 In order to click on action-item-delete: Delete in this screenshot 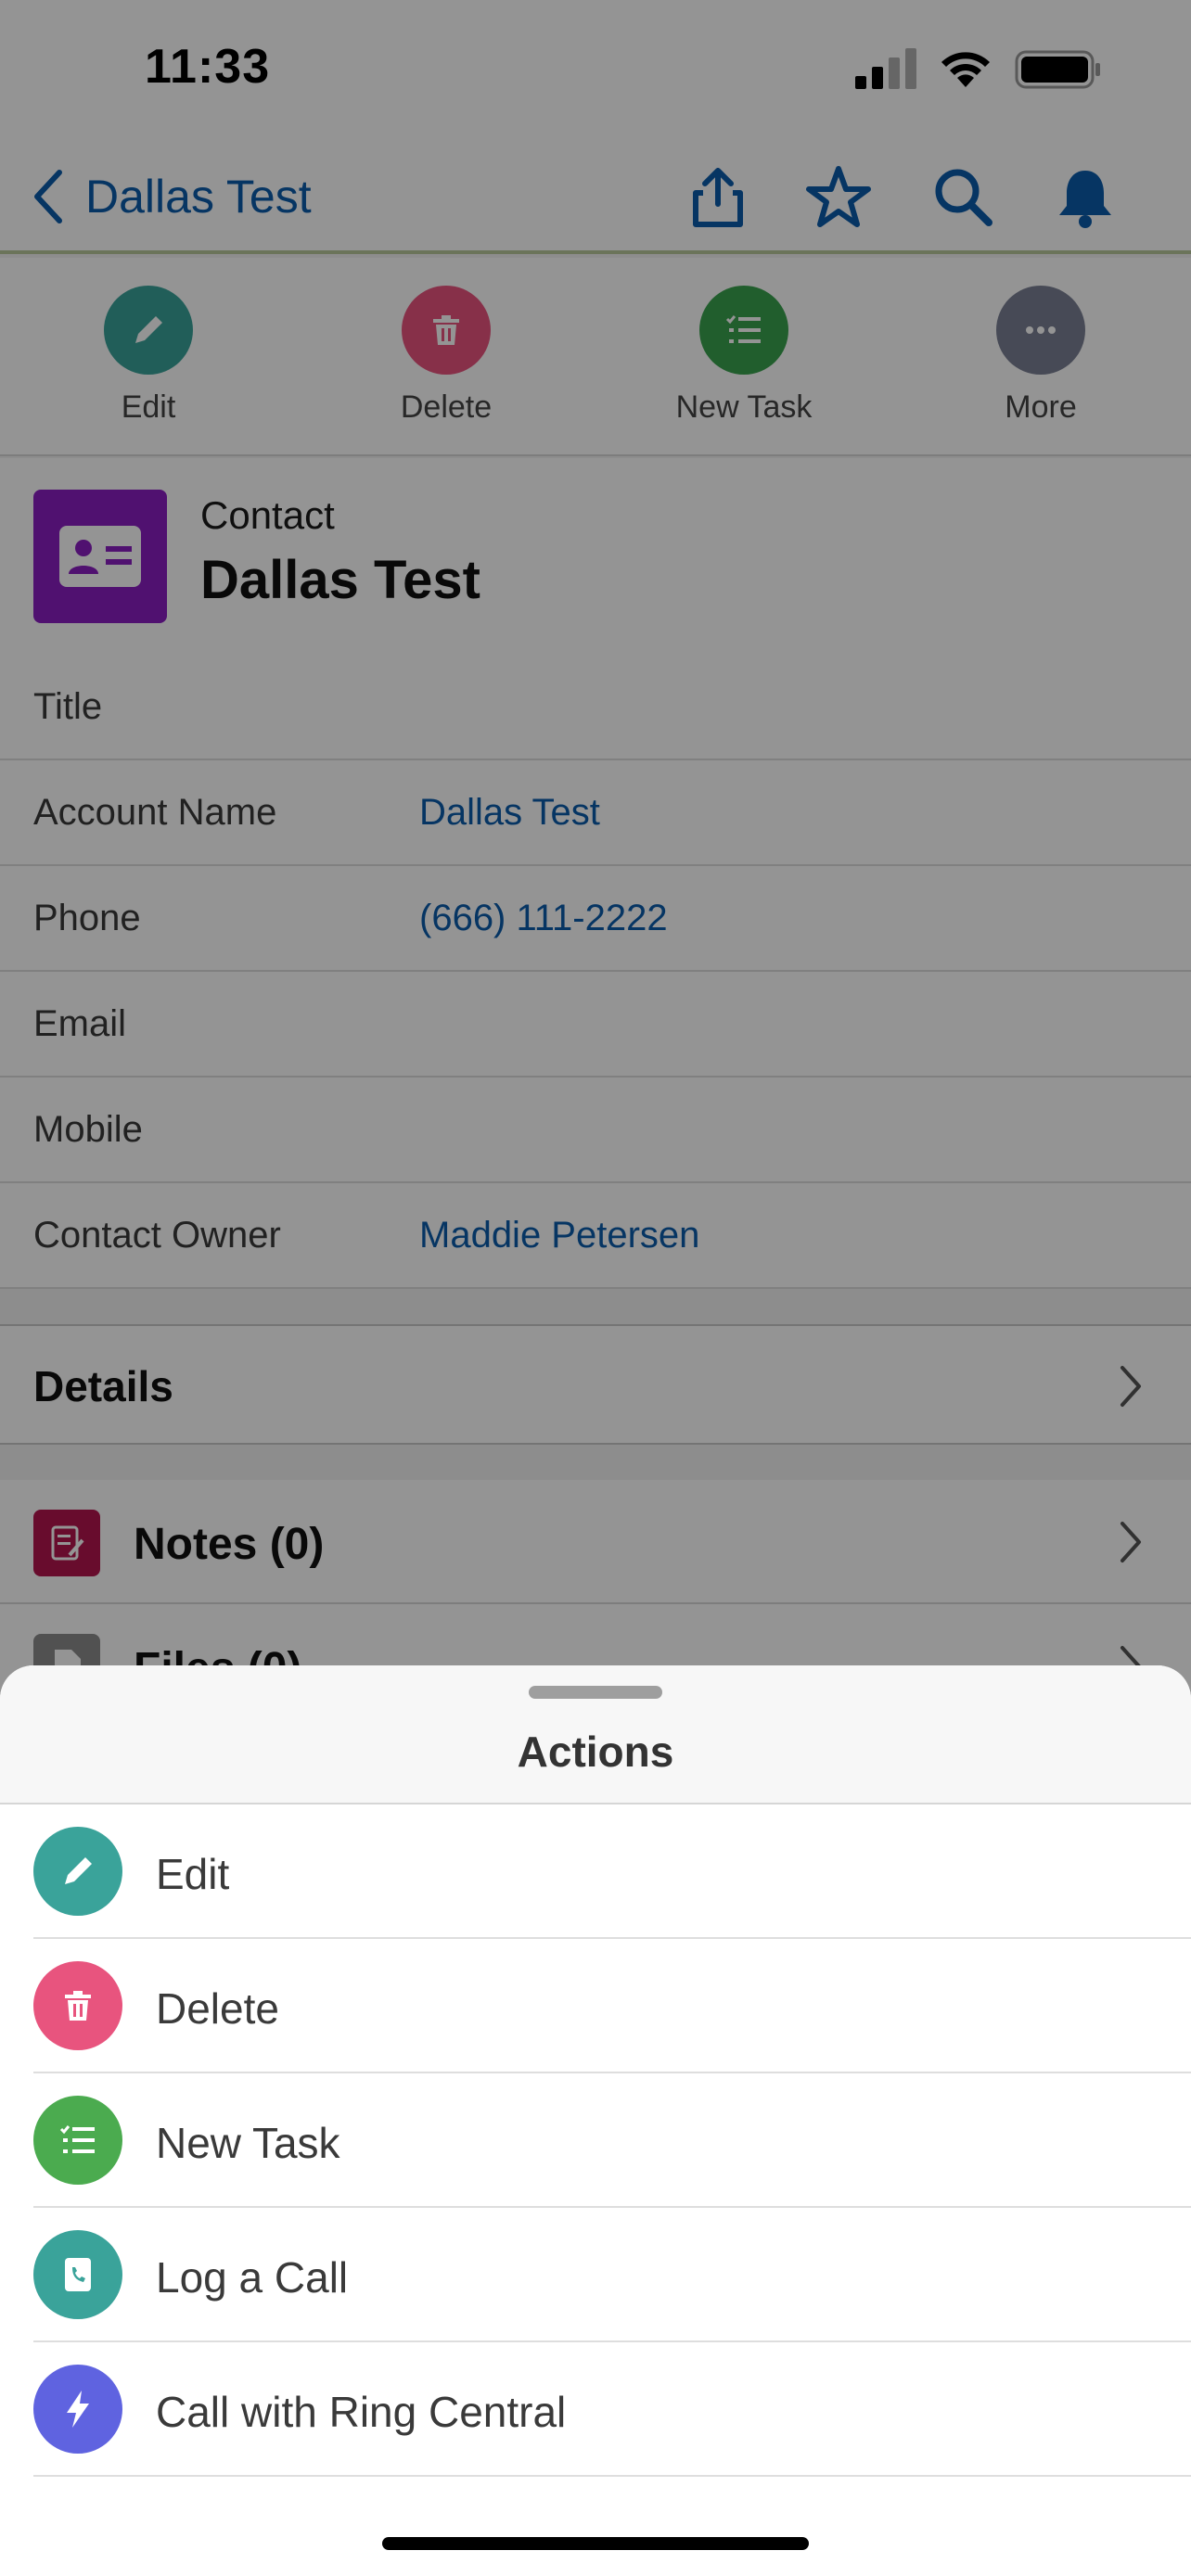, I will do `click(595, 2006)`.